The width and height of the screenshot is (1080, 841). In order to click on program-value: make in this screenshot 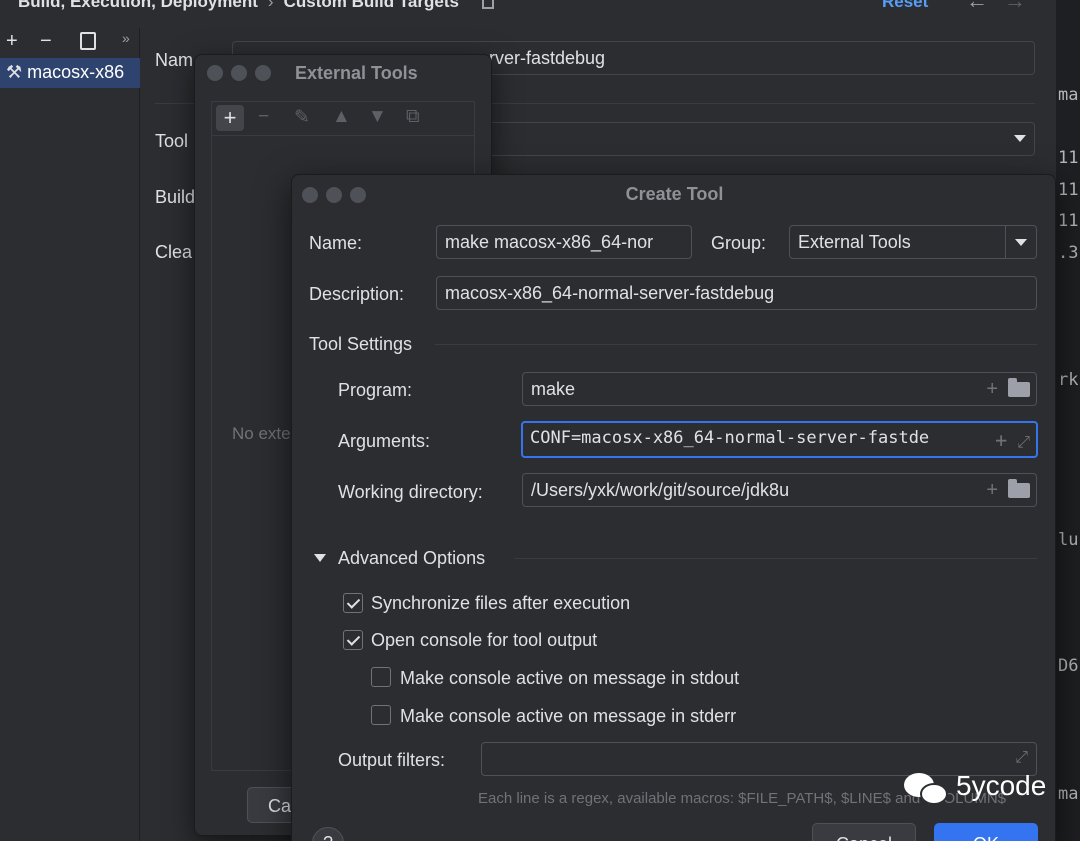, I will do `click(553, 389)`.